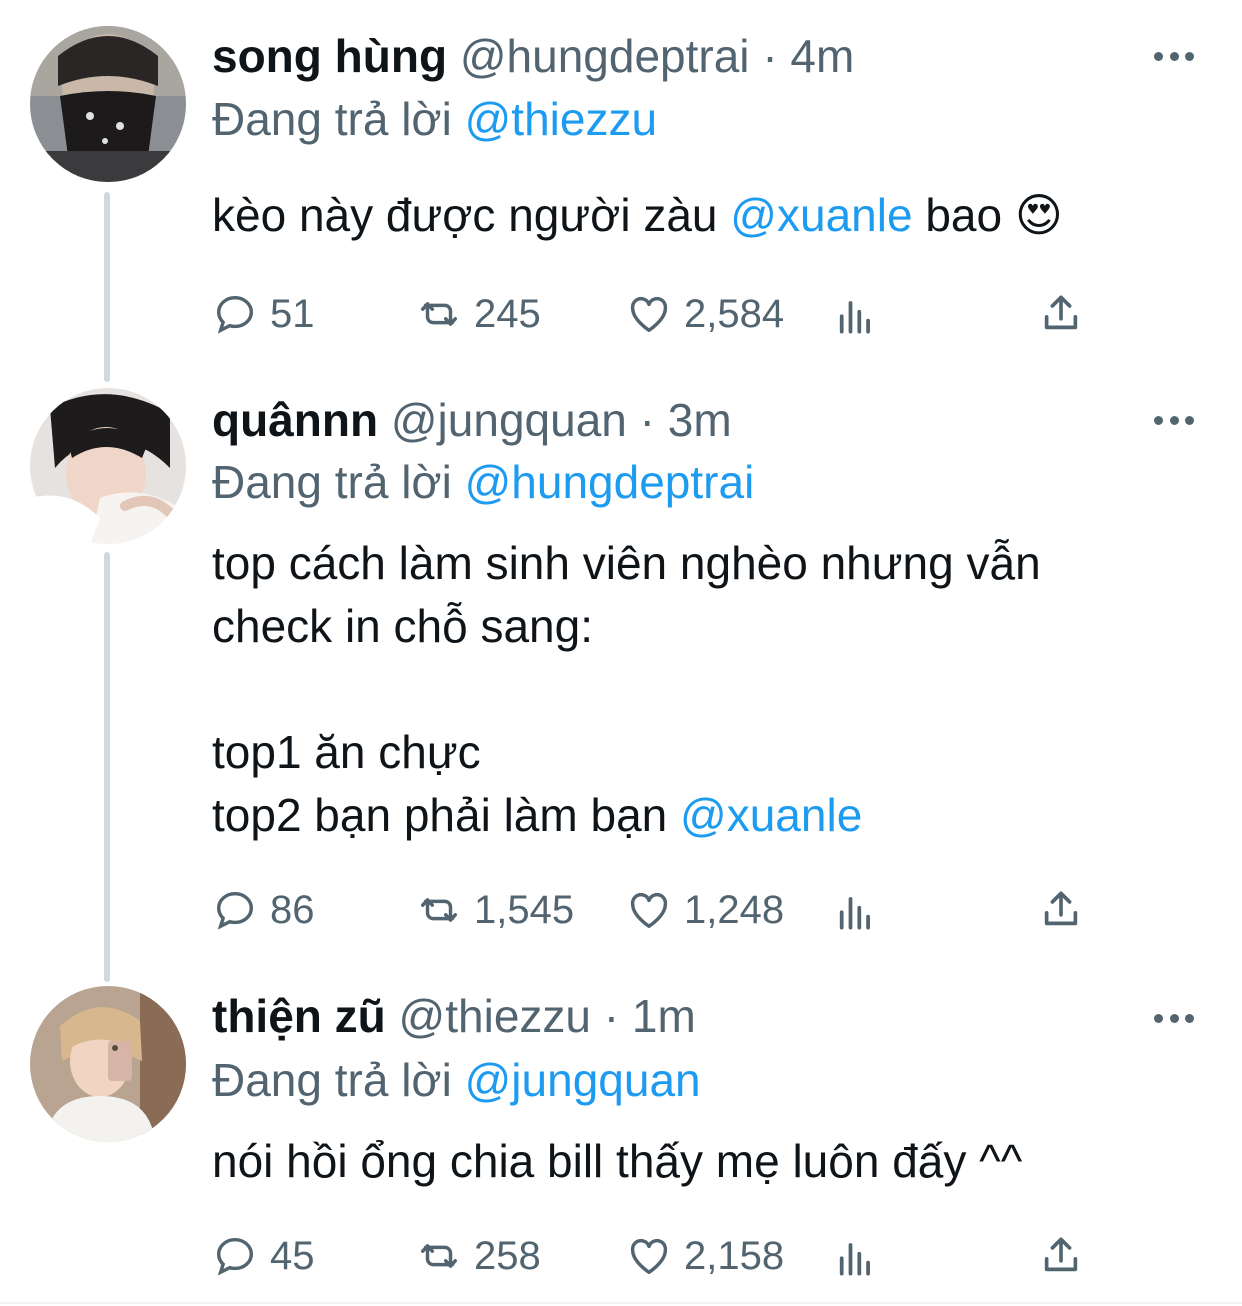 Image resolution: width=1242 pixels, height=1306 pixels. I want to click on timestamp: 3m, so click(700, 420).